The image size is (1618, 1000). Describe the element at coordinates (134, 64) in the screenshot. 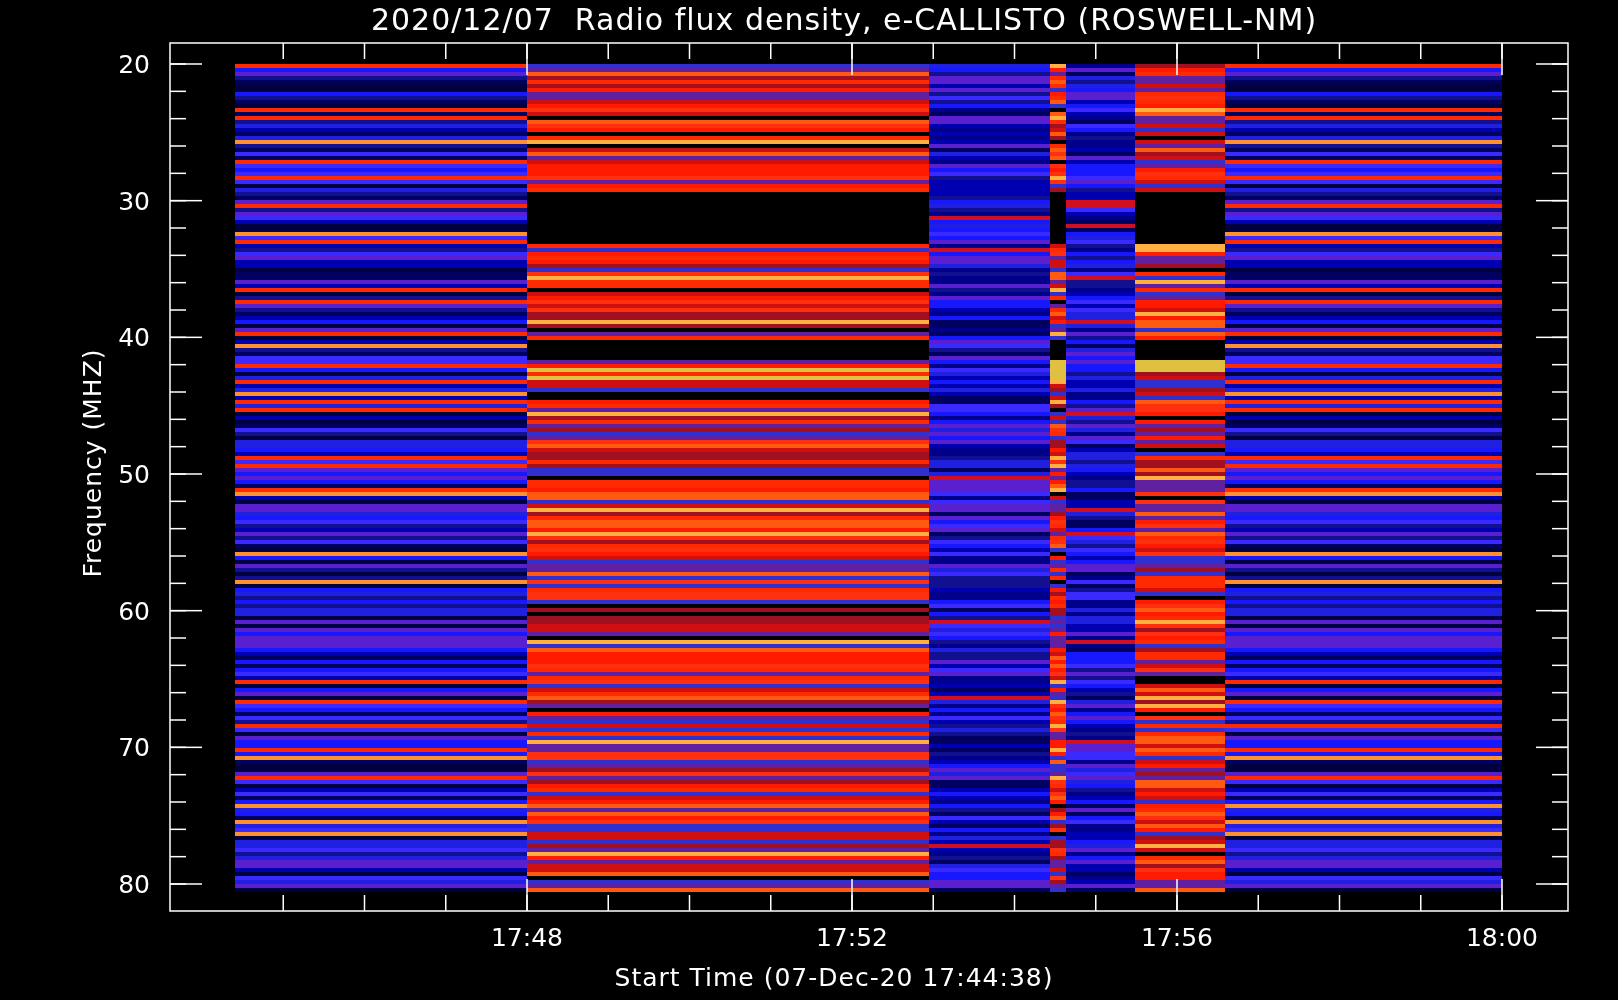

I see `tick-label: 20` at that location.